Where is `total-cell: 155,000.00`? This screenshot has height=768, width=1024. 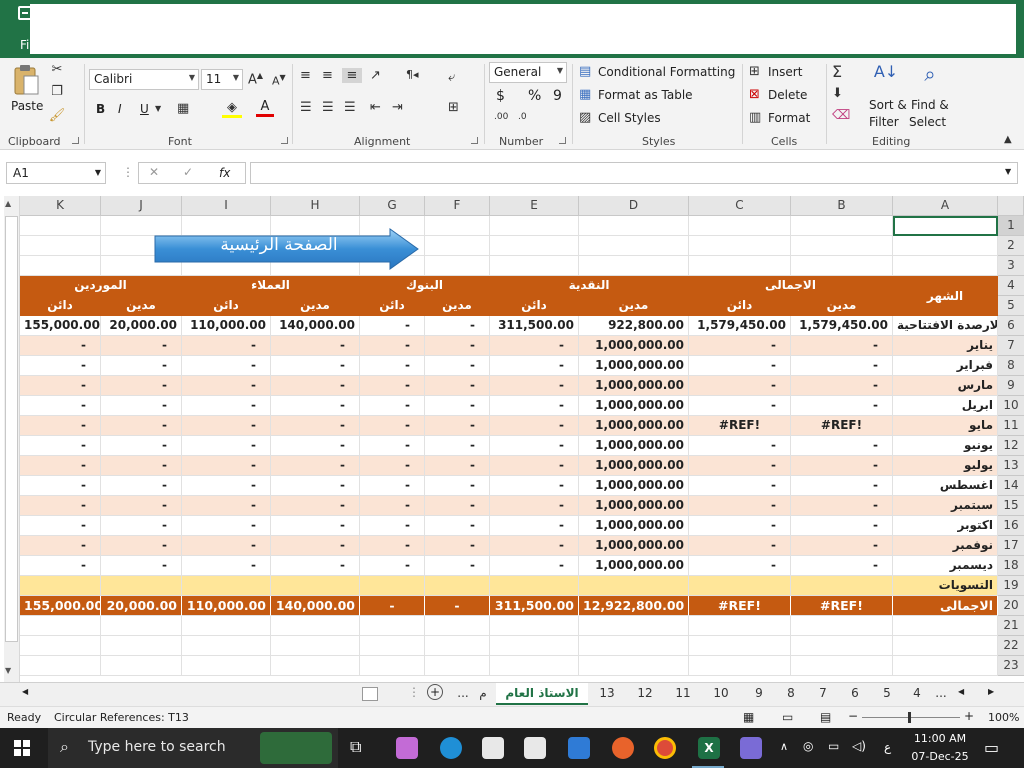 total-cell: 155,000.00 is located at coordinates (60, 606).